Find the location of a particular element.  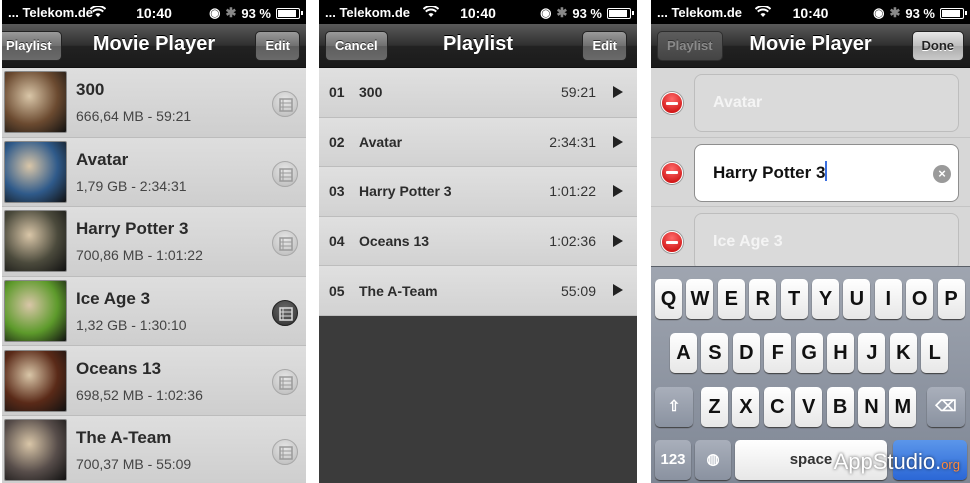

key-d: D is located at coordinates (746, 353).